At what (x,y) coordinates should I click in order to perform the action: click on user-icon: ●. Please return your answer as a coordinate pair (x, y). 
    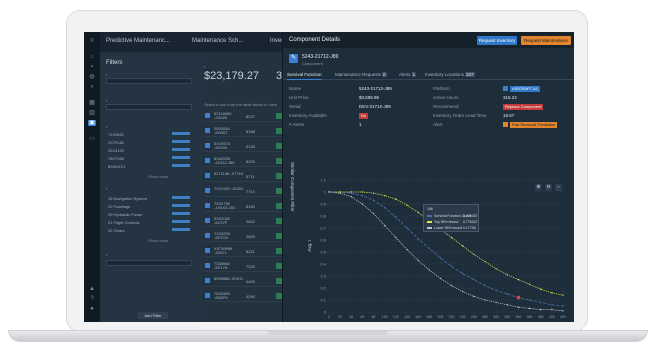
    Looking at the image, I should click on (92, 309).